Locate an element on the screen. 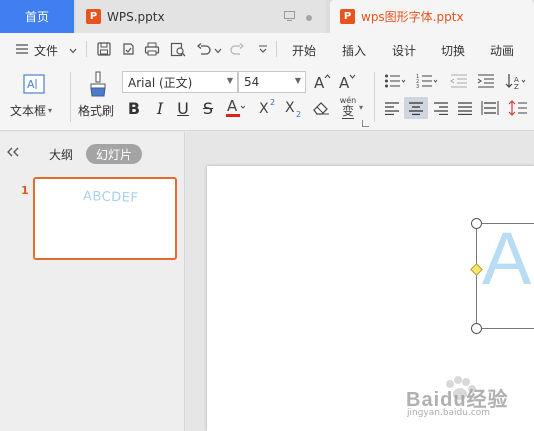  textbox-label: 文本框 is located at coordinates (28, 110).